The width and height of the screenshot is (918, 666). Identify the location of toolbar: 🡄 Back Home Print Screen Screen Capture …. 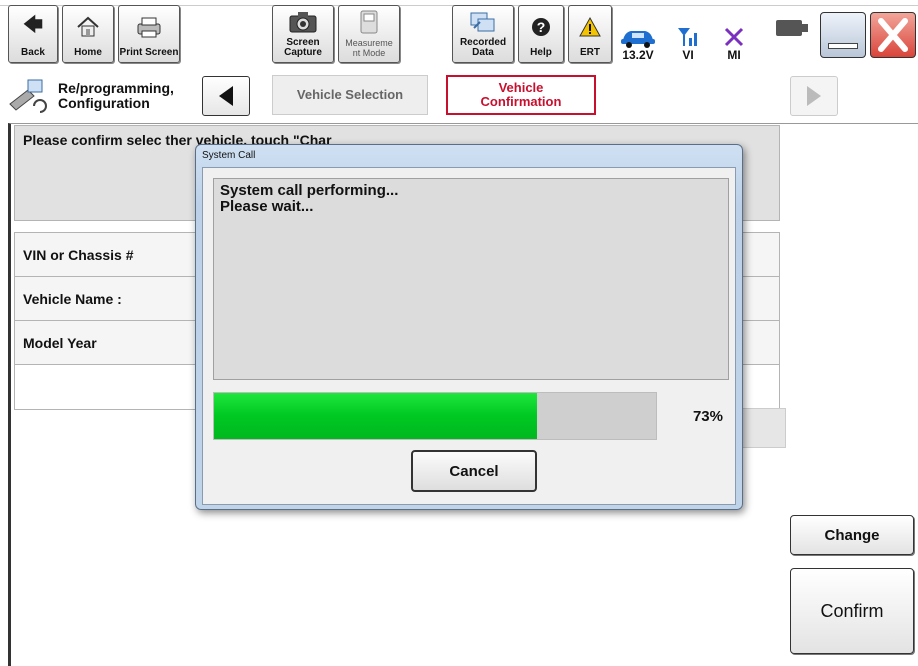
(459, 35).